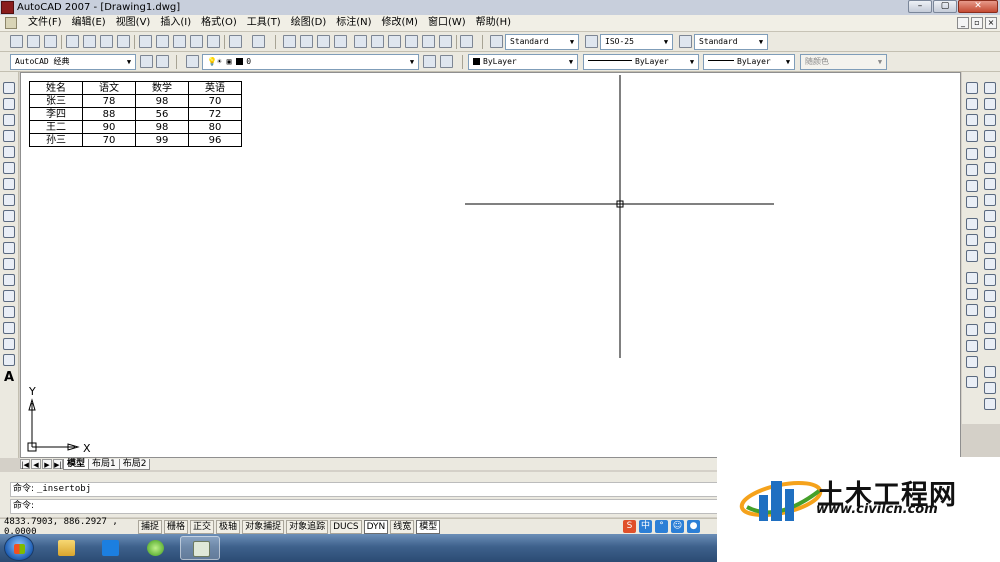 The image size is (1000, 562). Describe the element at coordinates (45, 23) in the screenshot. I see `menu-file: 文件(F)` at that location.